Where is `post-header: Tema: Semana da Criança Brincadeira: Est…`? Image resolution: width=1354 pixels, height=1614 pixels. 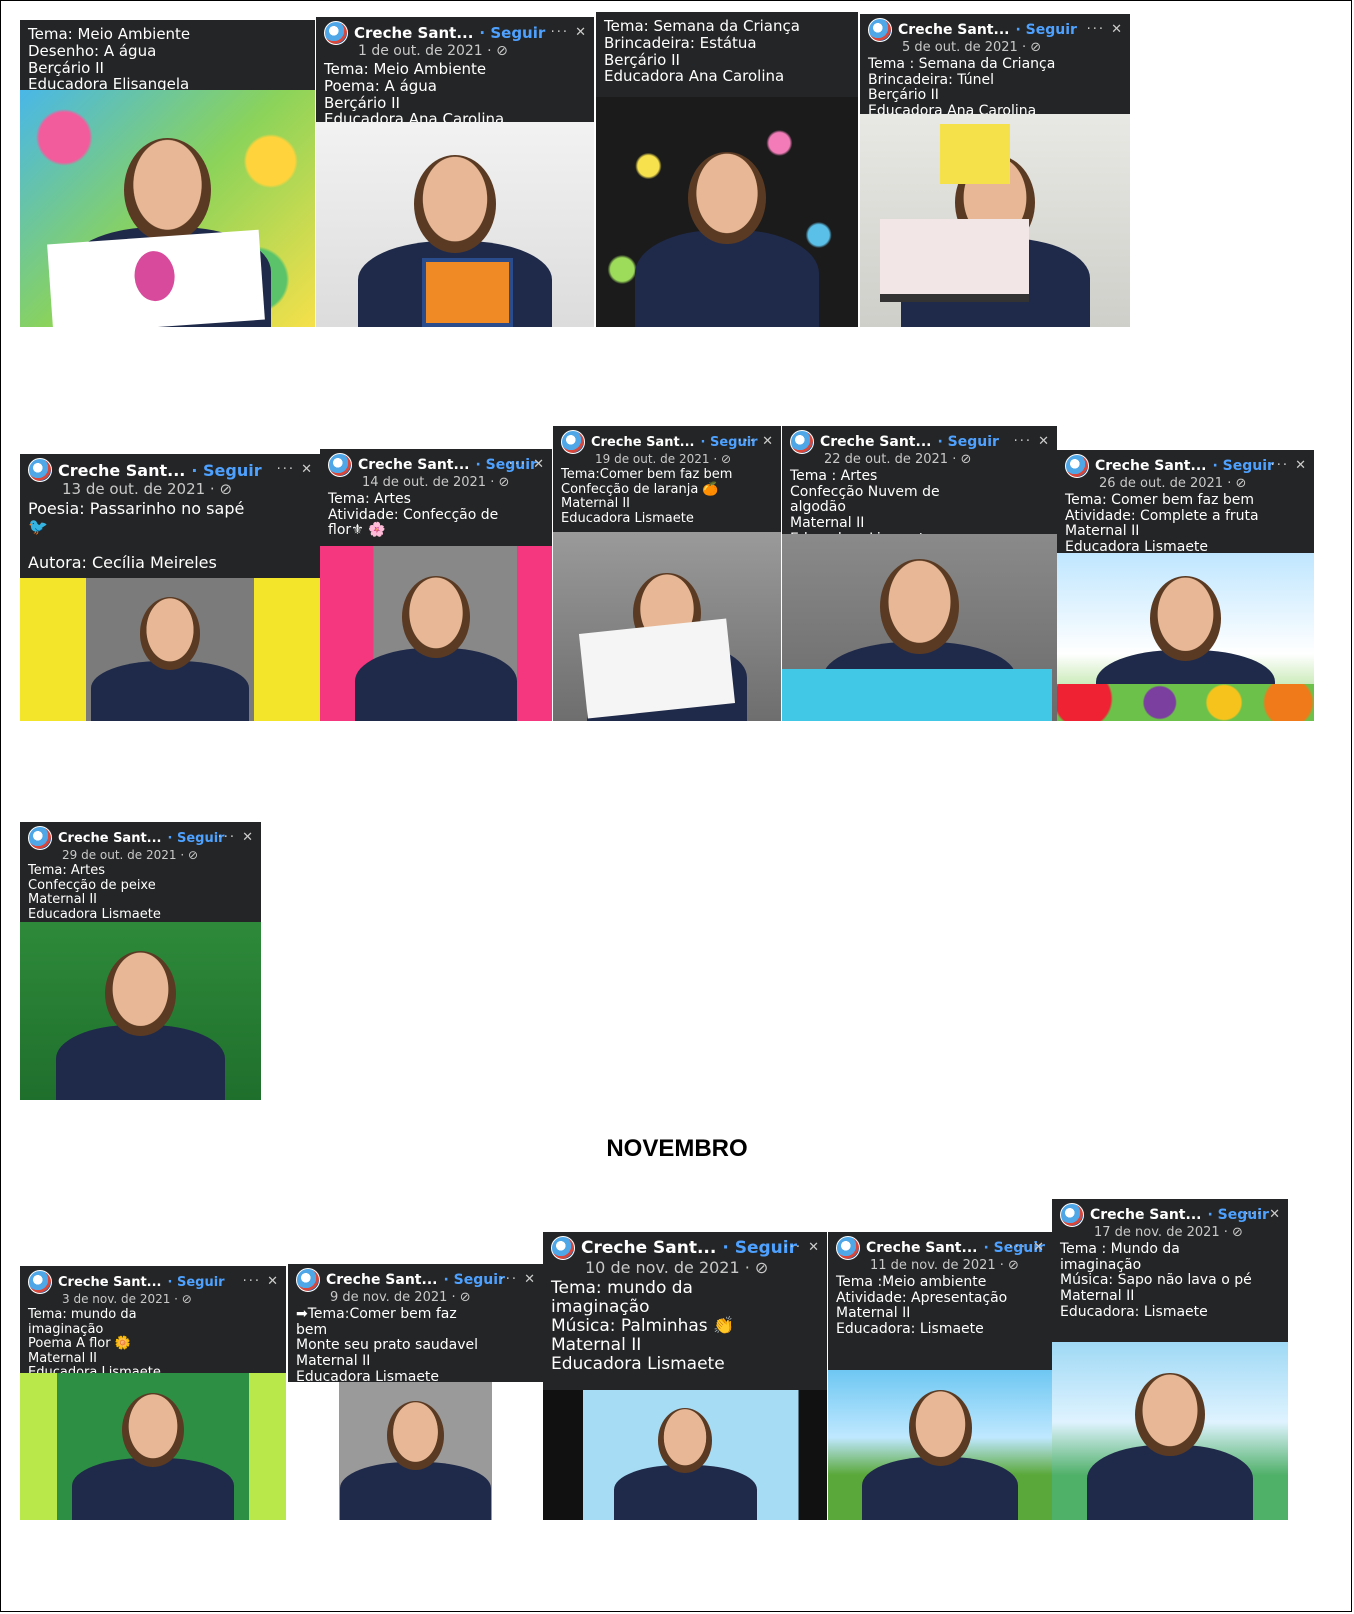
post-header: Tema: Semana da Criança Brincadeira: Est… is located at coordinates (727, 54).